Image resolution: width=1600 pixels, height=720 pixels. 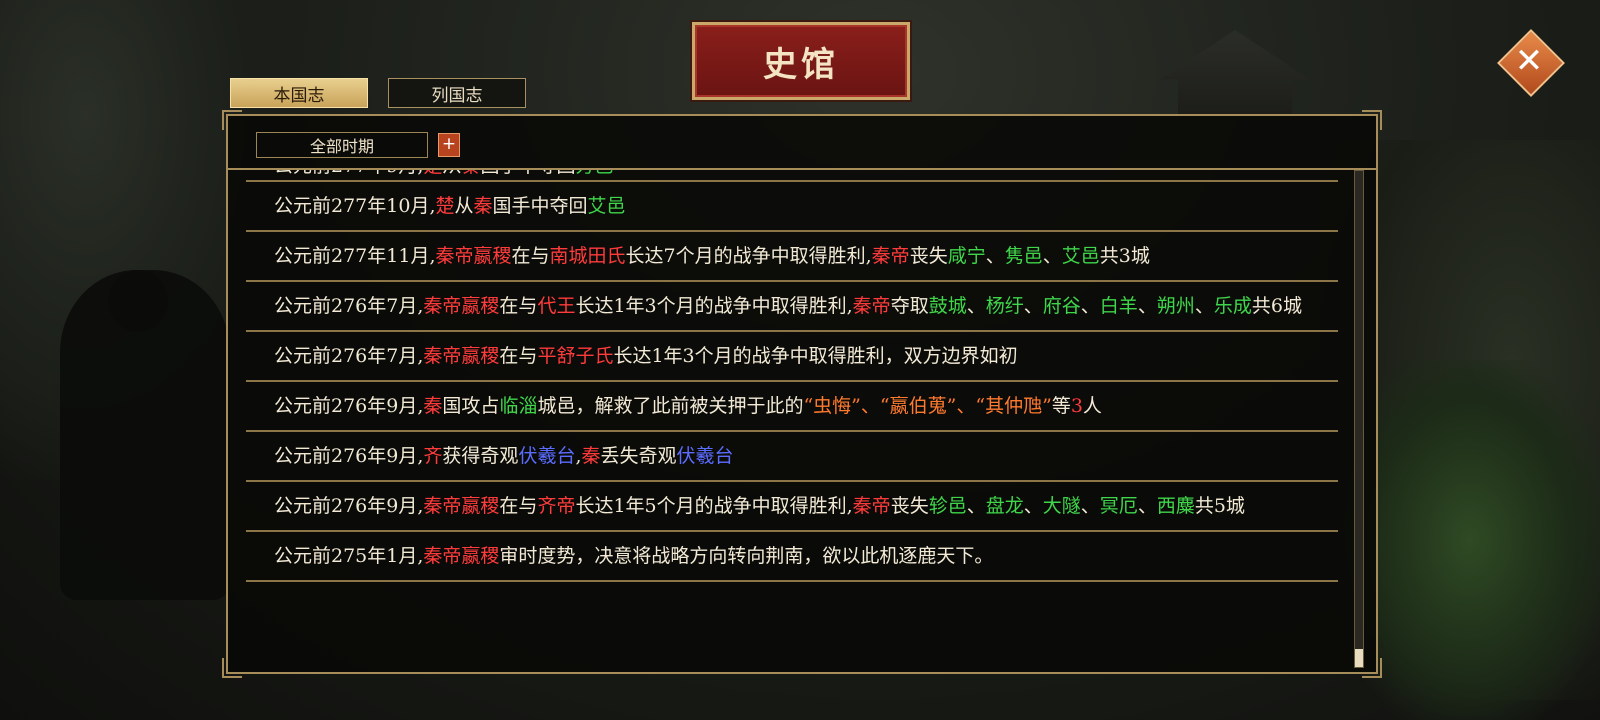 I want to click on entry-segment: “其仲虺”, so click(x=1013, y=406).